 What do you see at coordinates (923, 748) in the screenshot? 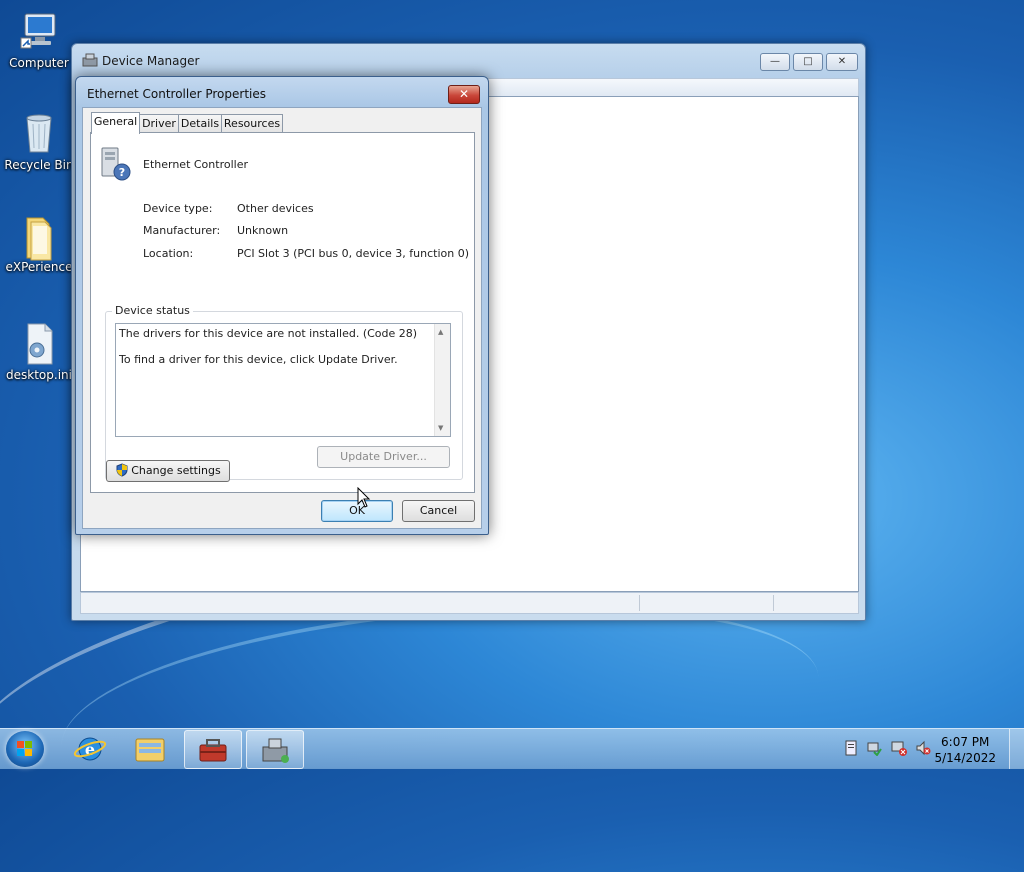
I see `volume-muted-icon` at bounding box center [923, 748].